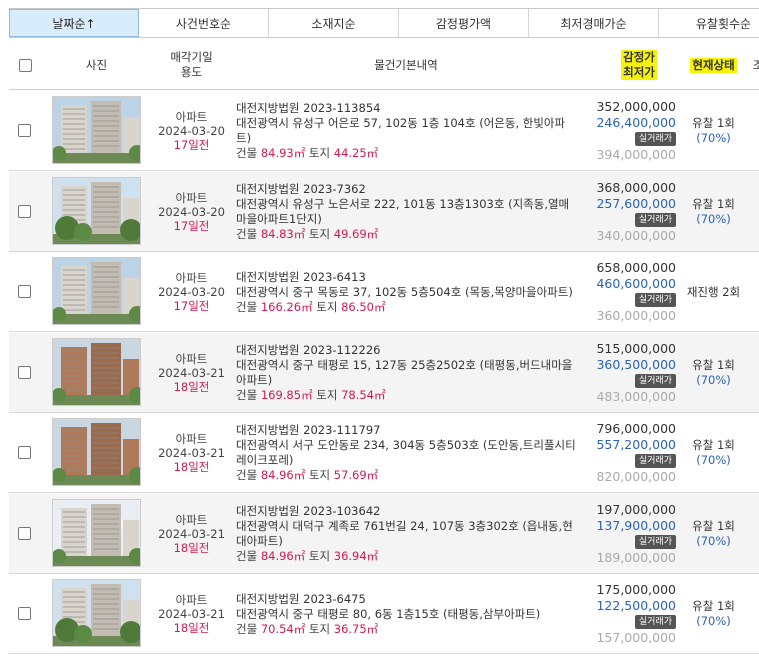 This screenshot has height=660, width=759. What do you see at coordinates (626, 534) in the screenshot?
I see `price-cell: 197,000,000 137,900,000 실거래가 189,000,000` at bounding box center [626, 534].